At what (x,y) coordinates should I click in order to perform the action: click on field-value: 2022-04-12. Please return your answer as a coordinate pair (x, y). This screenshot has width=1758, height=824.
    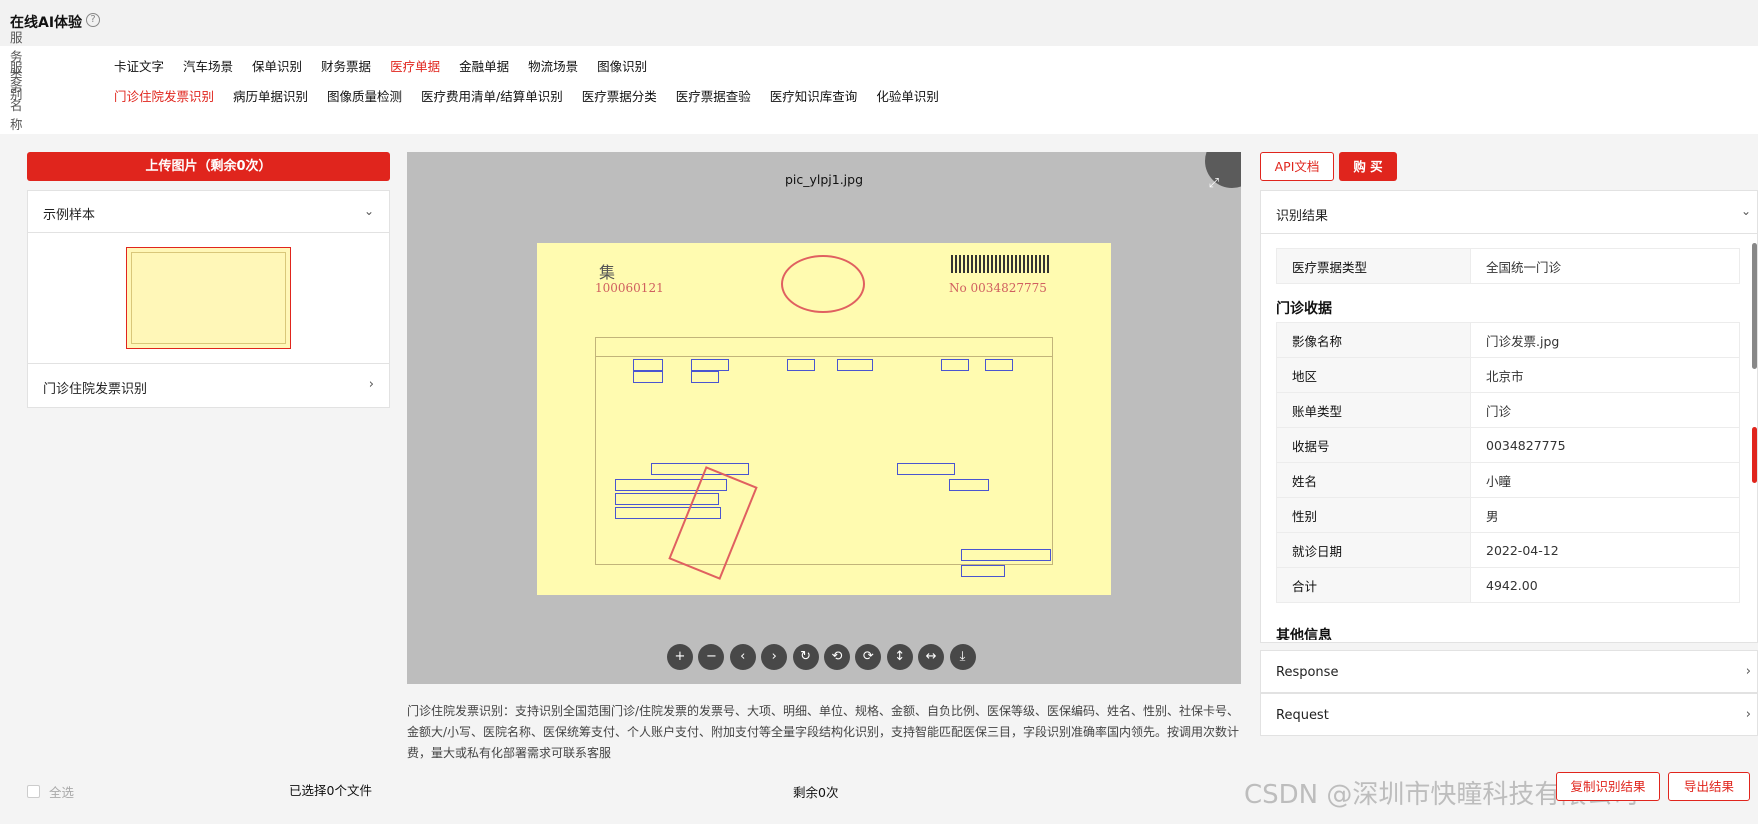
    Looking at the image, I should click on (1605, 550).